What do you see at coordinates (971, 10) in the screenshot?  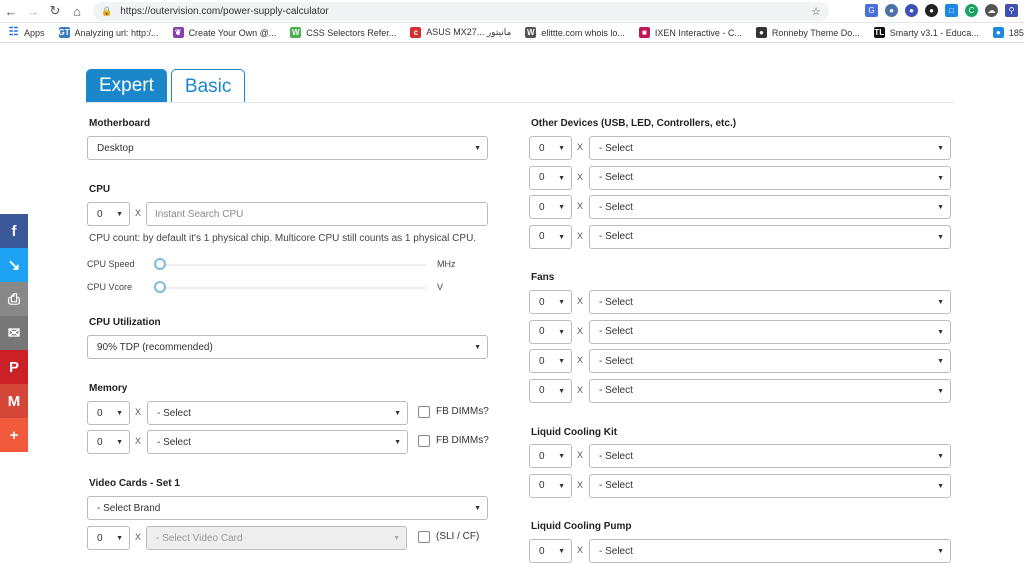 I see `extension-icon: C` at bounding box center [971, 10].